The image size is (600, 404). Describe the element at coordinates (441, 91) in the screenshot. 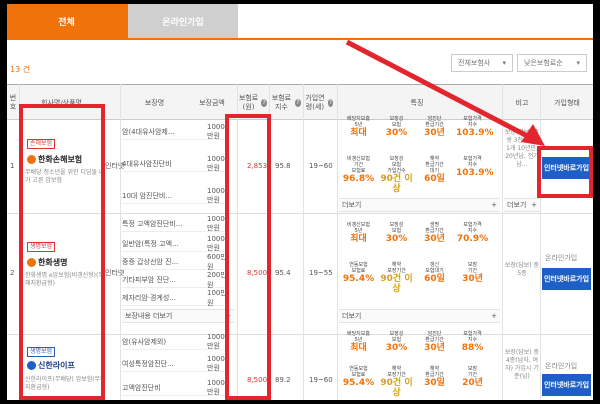

I see `arrow-line` at that location.